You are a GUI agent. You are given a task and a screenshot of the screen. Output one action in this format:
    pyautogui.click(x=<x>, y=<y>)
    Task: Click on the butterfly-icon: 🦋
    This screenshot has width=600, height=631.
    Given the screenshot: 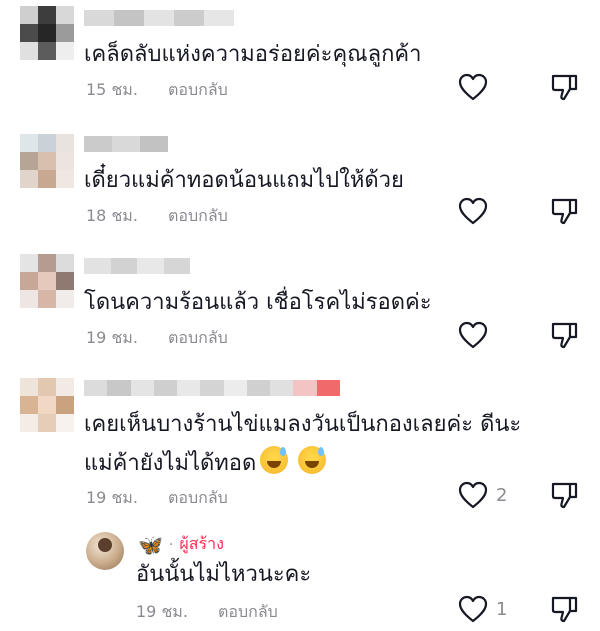 What is the action you would take?
    pyautogui.click(x=150, y=545)
    